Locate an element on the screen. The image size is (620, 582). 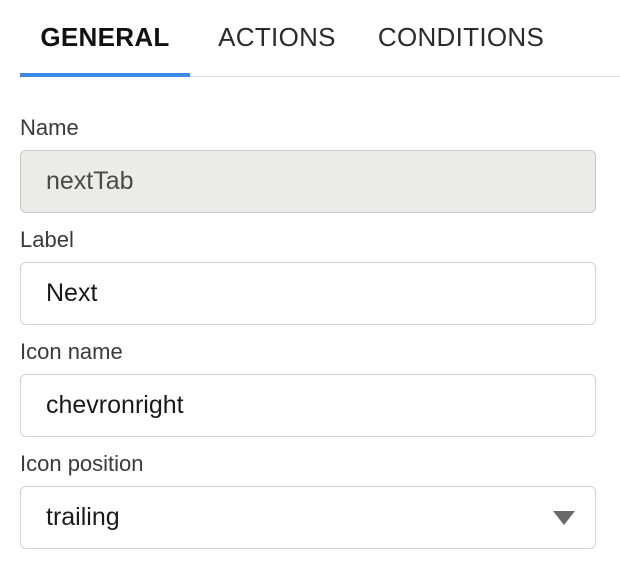
label-field: Next is located at coordinates (308, 293).